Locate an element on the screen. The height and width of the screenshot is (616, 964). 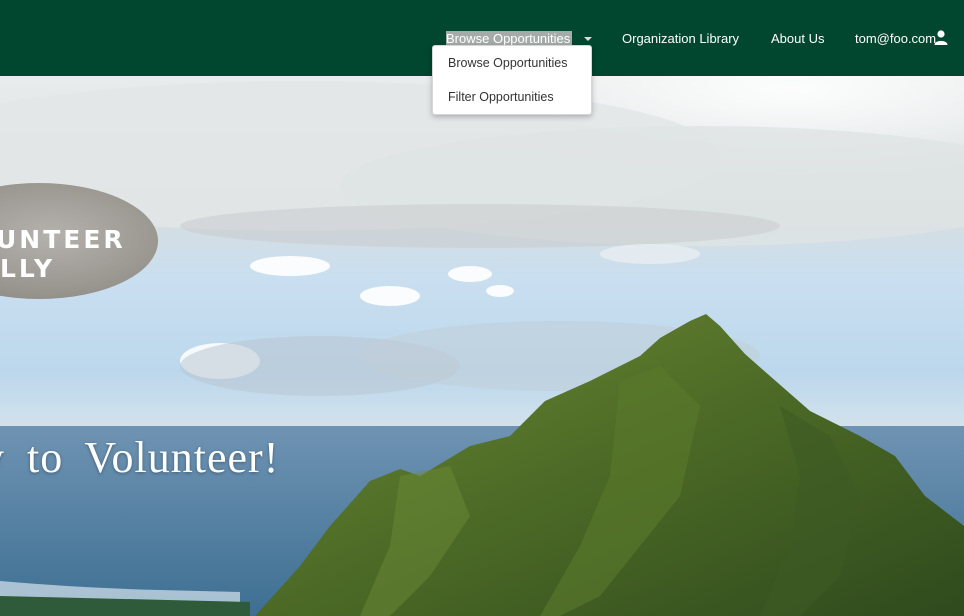
nav-about-us: About Us is located at coordinates (797, 39).